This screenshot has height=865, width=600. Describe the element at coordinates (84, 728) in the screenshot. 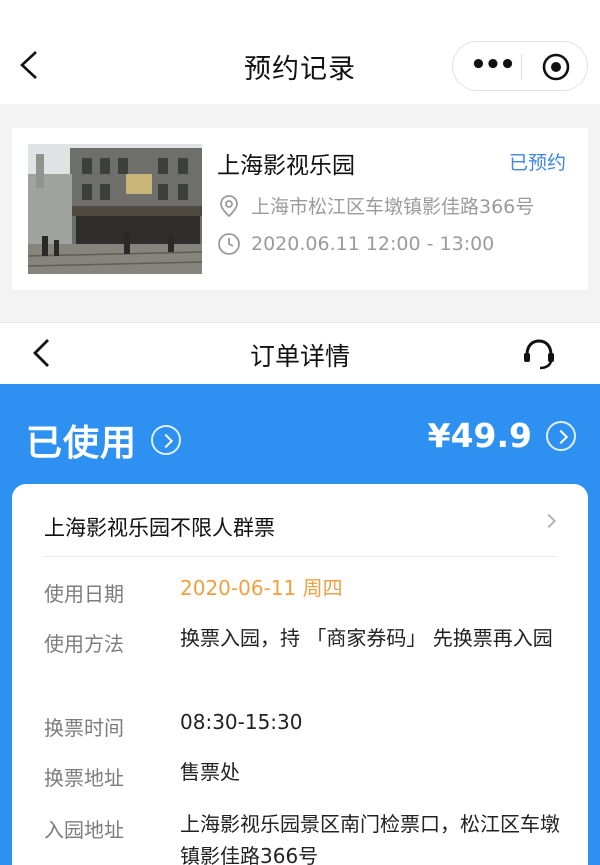

I see `detail-label: 换票时间` at that location.